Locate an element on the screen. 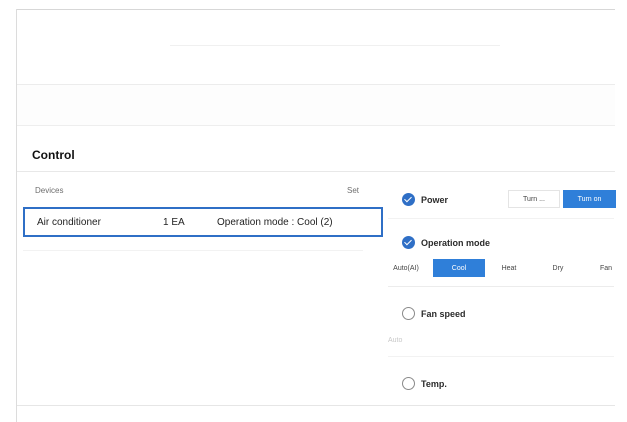 This screenshot has width=627, height=422. column-header-devices: Devices is located at coordinates (49, 190).